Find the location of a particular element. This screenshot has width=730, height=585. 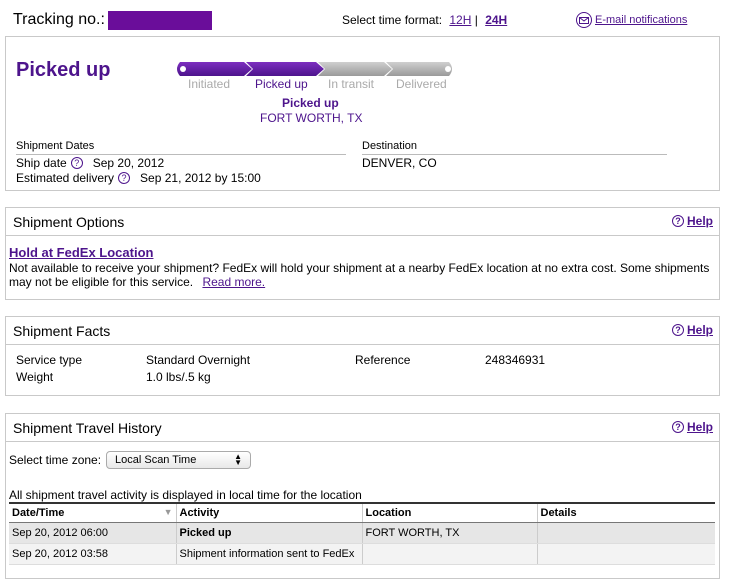

cell-location is located at coordinates (449, 554).